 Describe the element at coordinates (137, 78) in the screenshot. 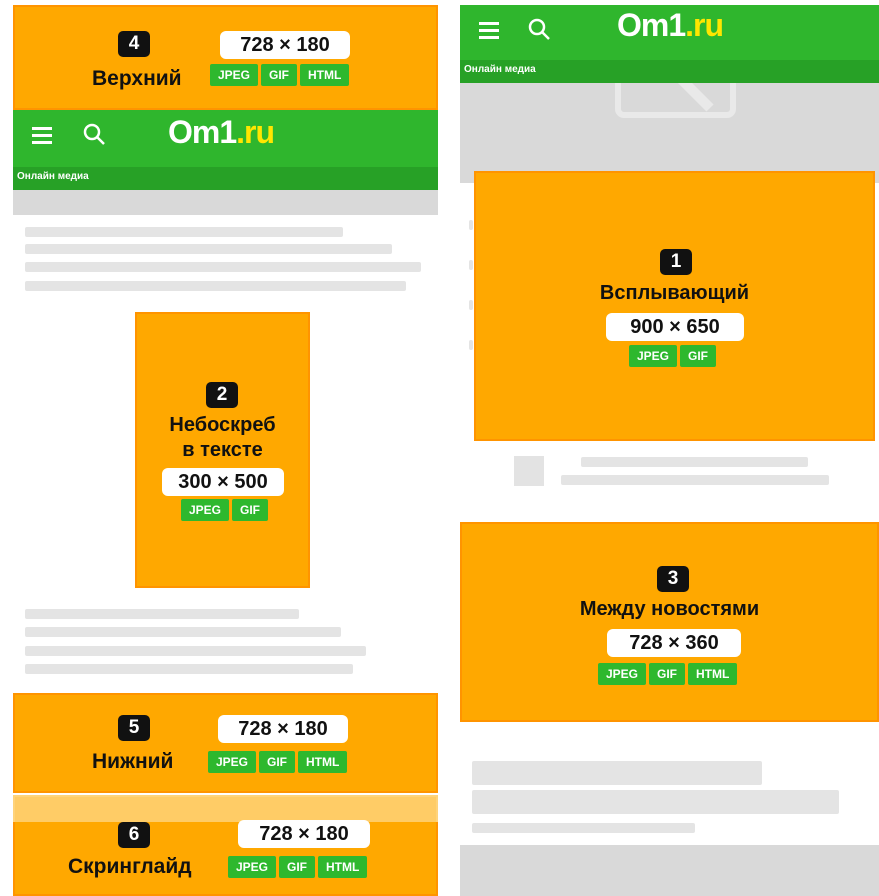

I see `slot-title: Верхний` at that location.